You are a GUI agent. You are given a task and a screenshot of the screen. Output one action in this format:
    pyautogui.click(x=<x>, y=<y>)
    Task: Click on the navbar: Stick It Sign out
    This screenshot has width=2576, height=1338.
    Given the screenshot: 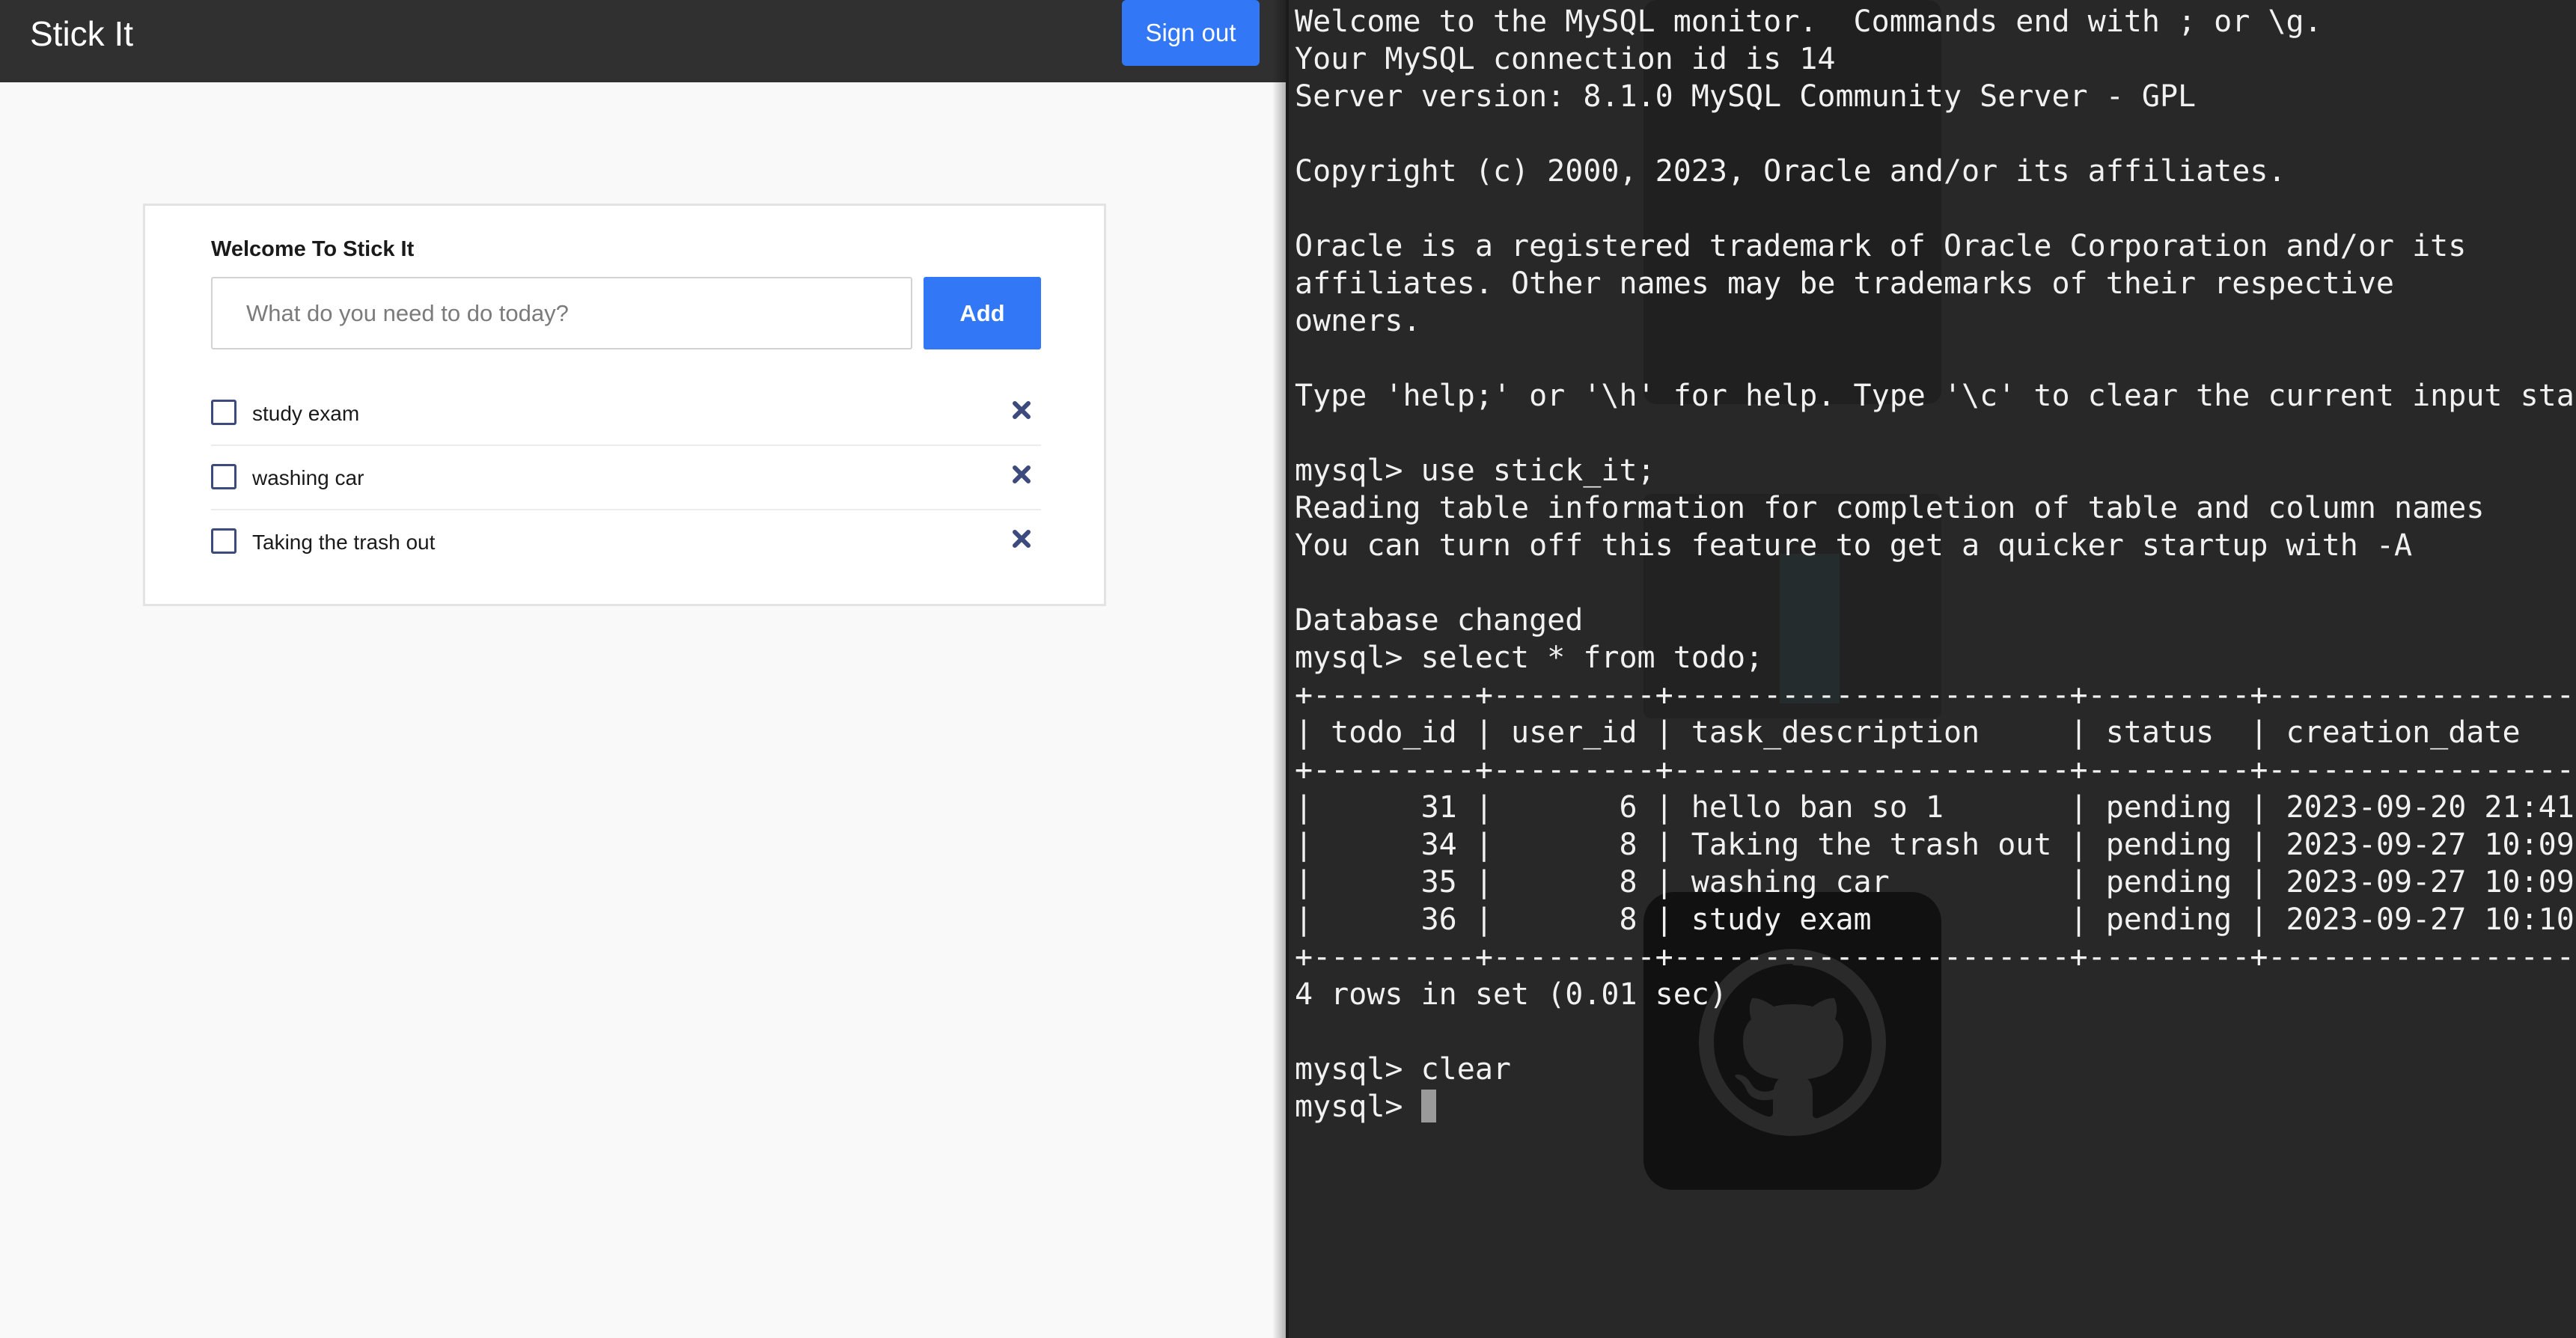 What is the action you would take?
    pyautogui.click(x=643, y=41)
    